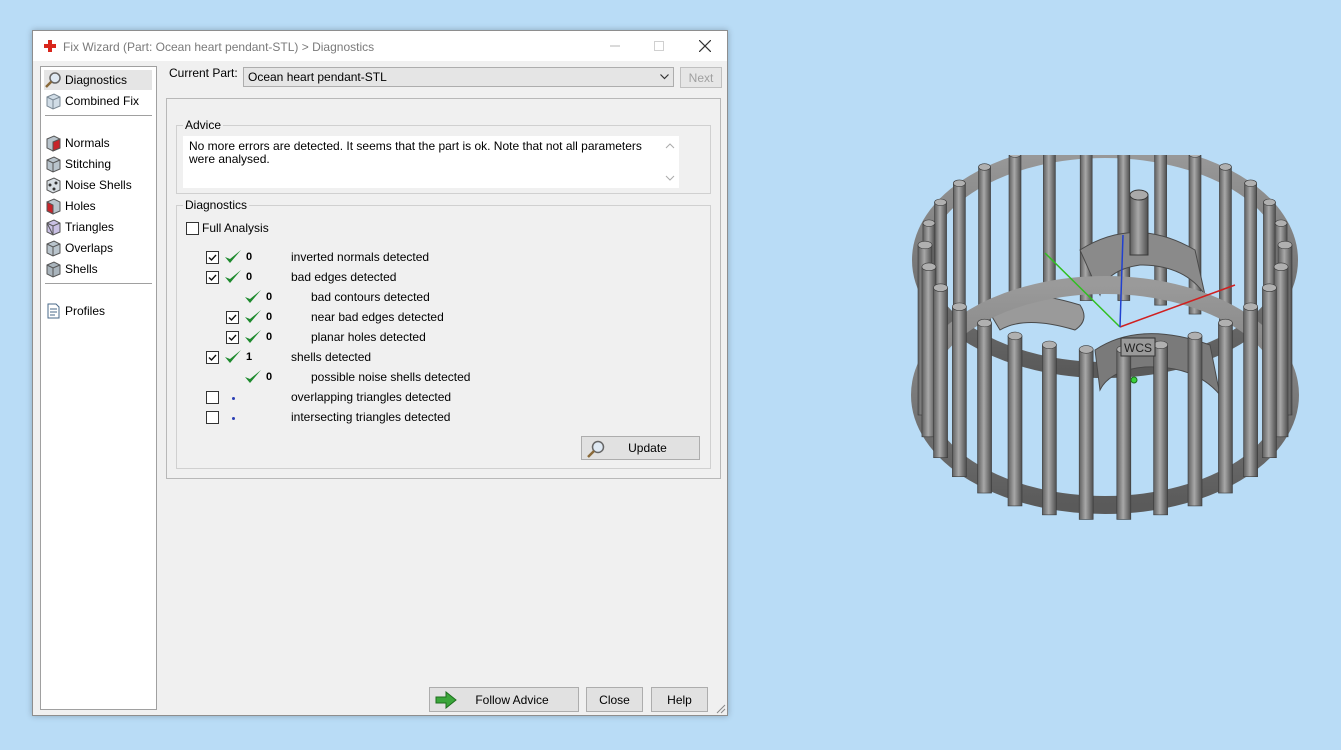  Describe the element at coordinates (458, 77) in the screenshot. I see `current-part-dropdown: Ocean heart pendant-STL` at that location.